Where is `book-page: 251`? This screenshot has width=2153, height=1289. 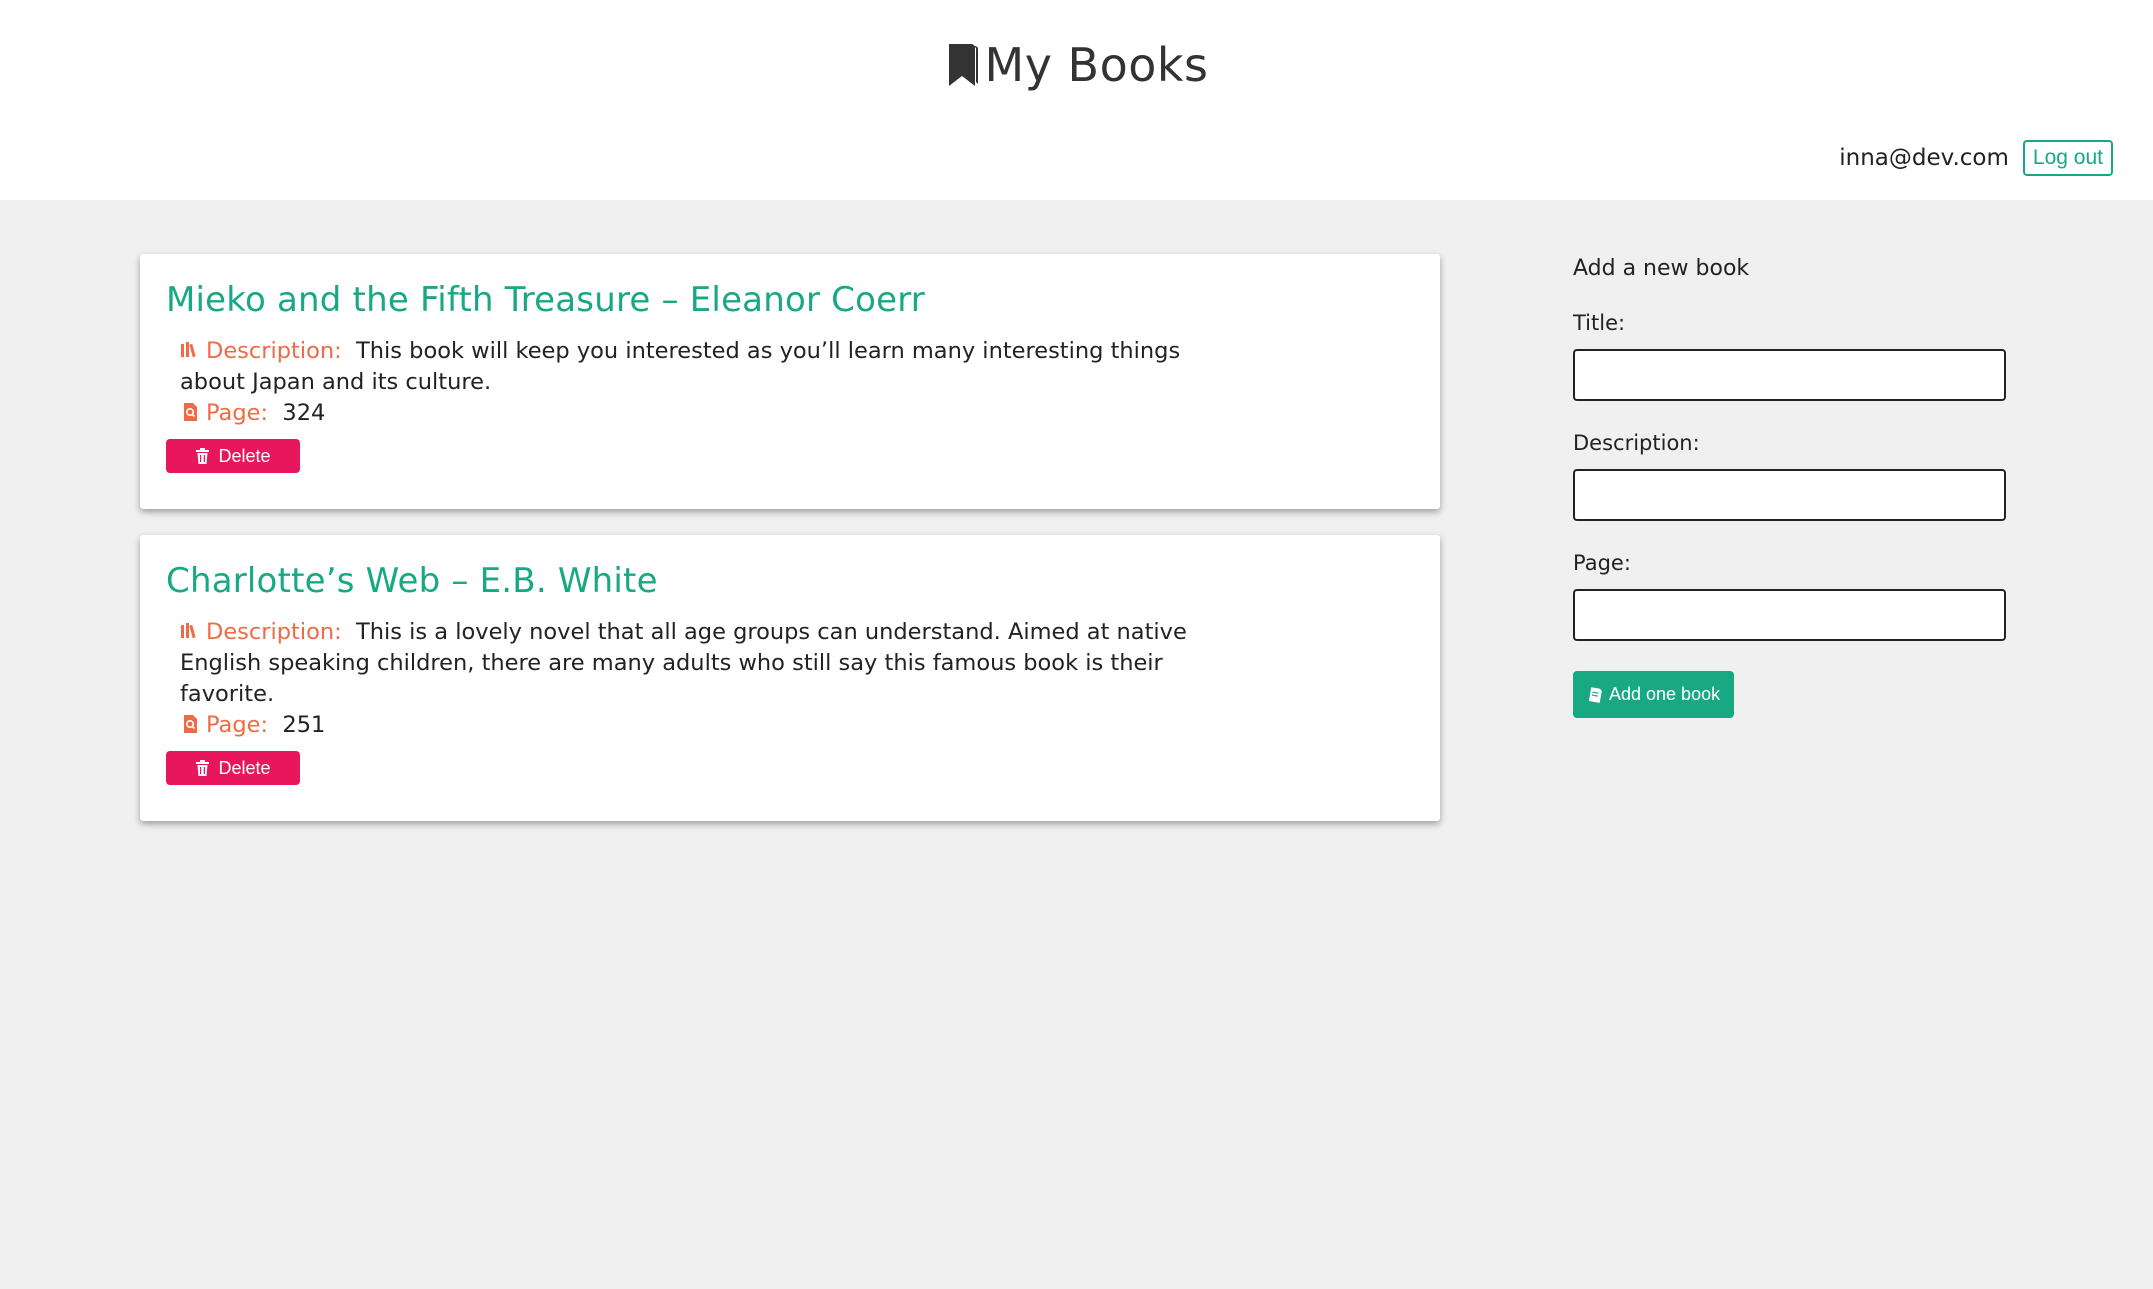
book-page: 251 is located at coordinates (304, 725).